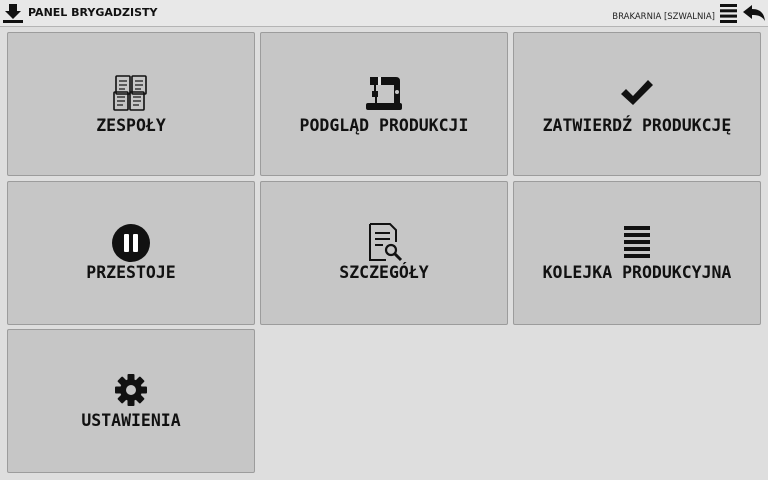 The height and width of the screenshot is (480, 768). Describe the element at coordinates (637, 92) in the screenshot. I see `checkmark-icon` at that location.